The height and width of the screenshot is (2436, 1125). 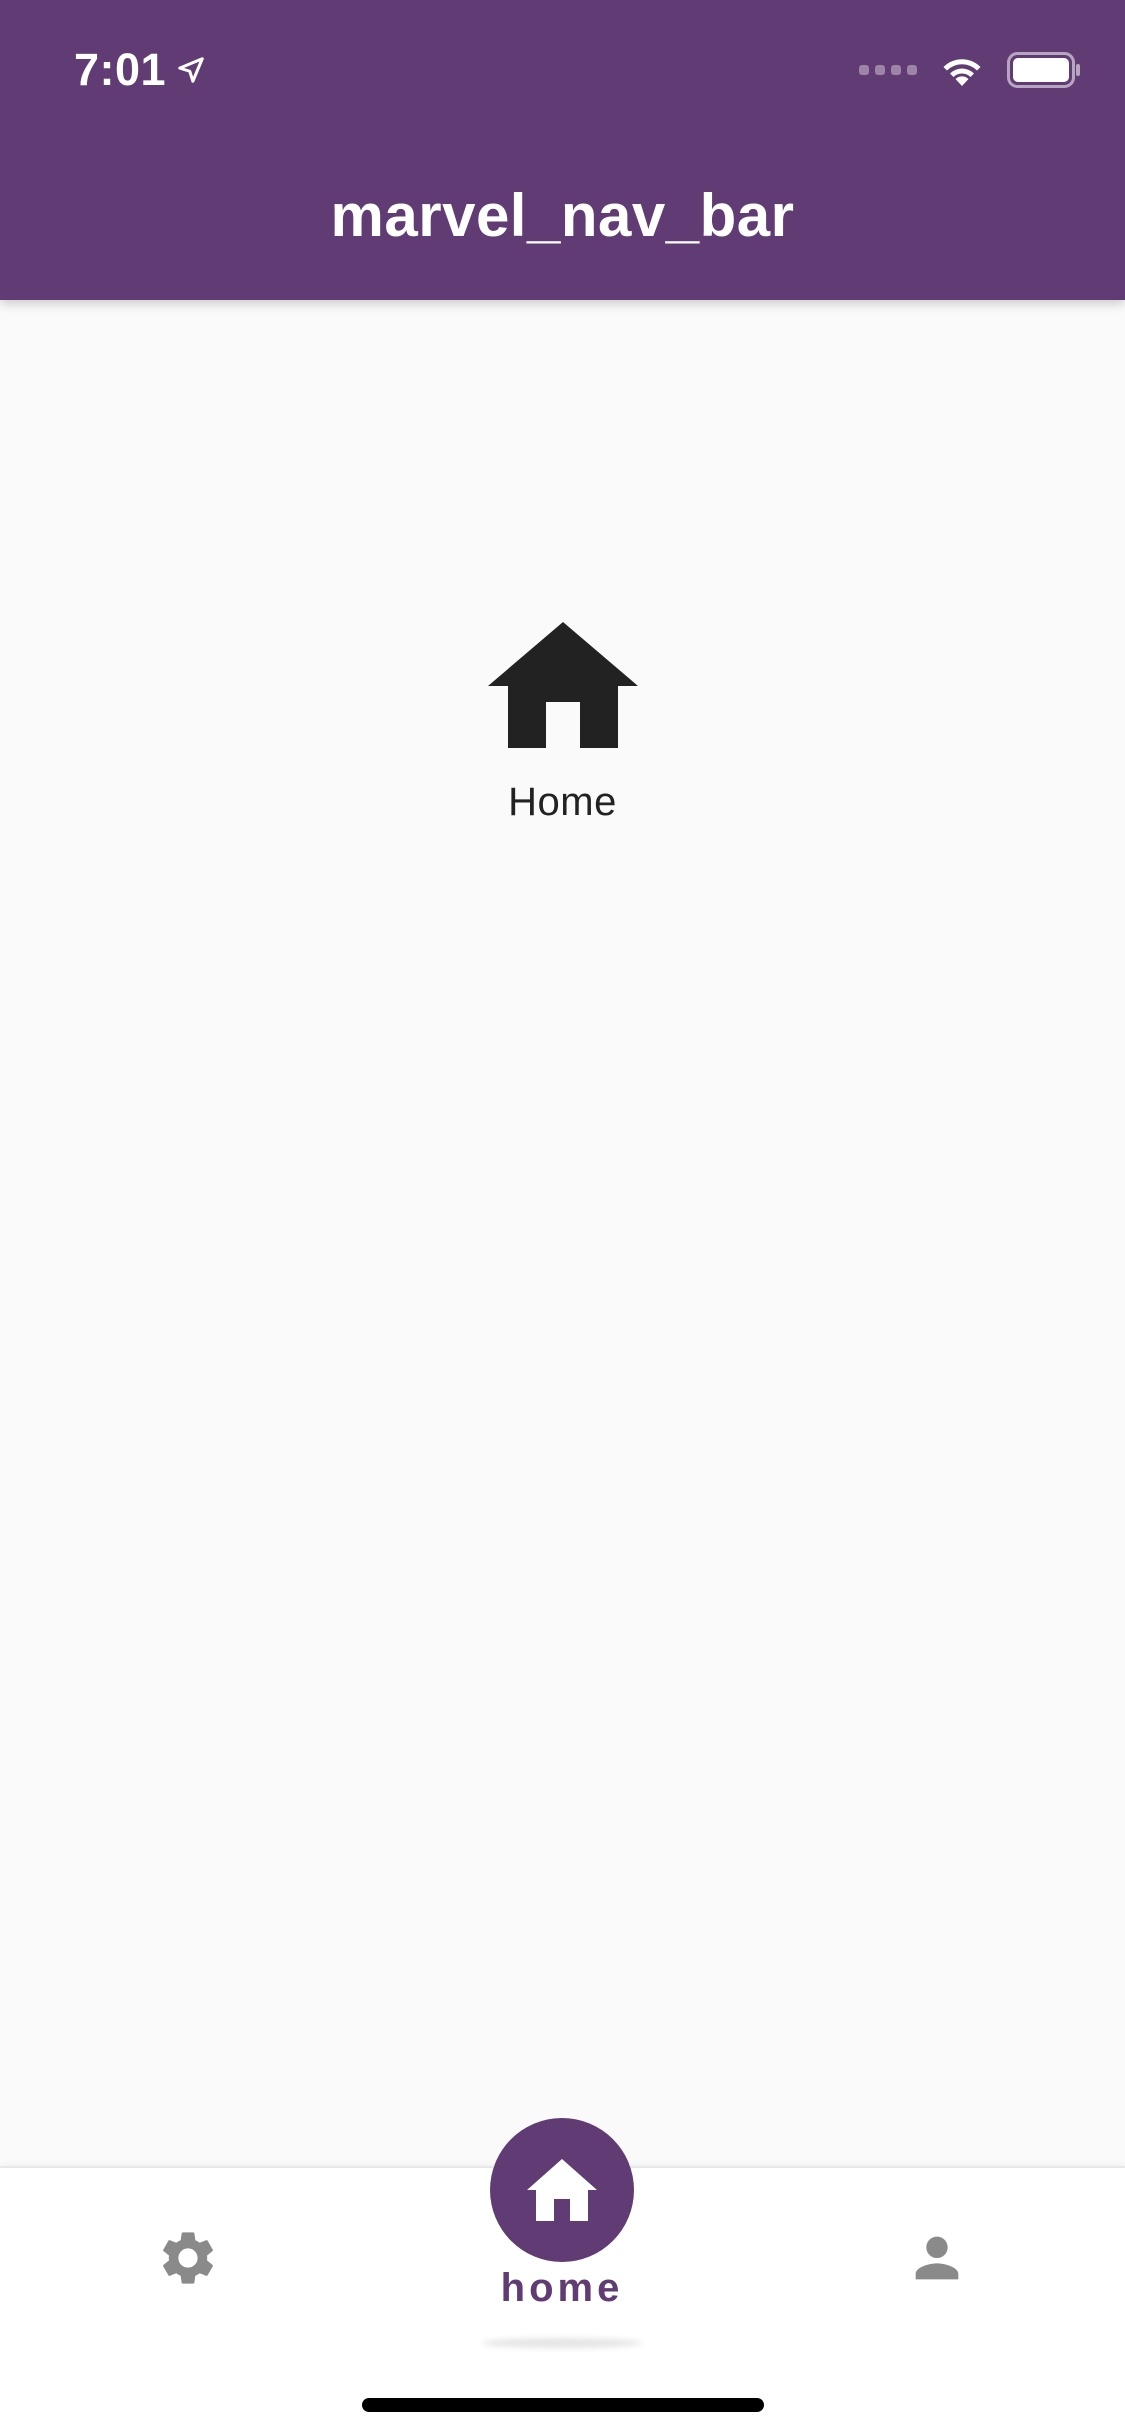 I want to click on nav-home-shadow, so click(x=562, y=2343).